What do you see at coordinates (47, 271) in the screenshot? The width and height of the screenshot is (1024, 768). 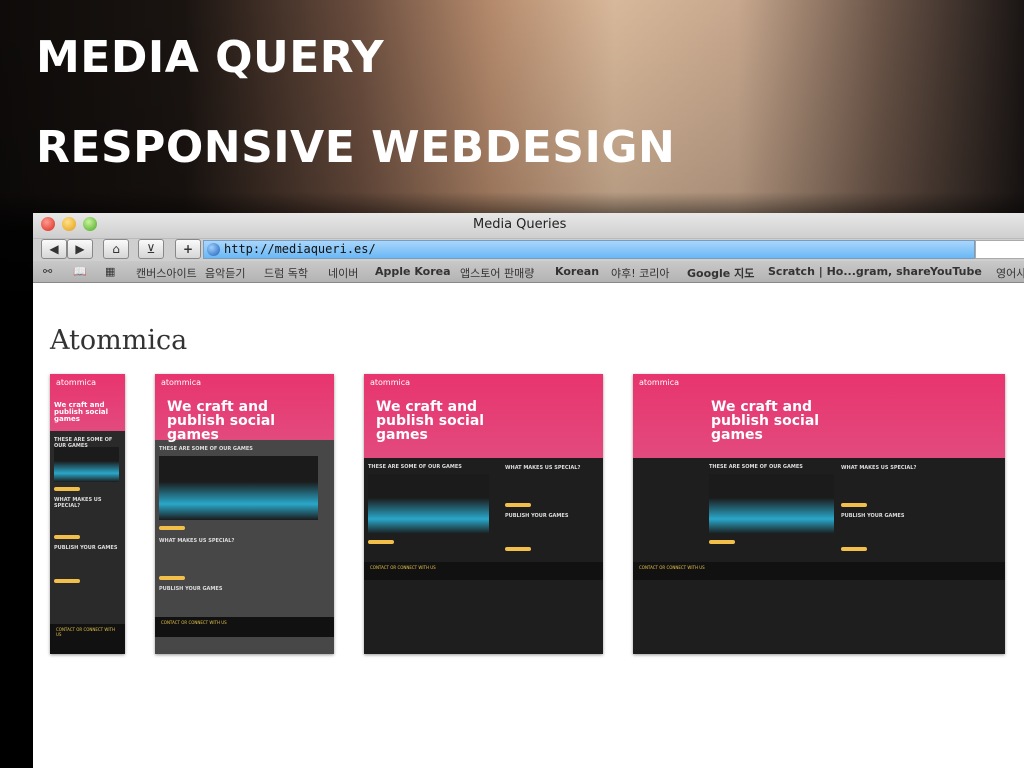 I see `reading-list-icon: ⚯` at bounding box center [47, 271].